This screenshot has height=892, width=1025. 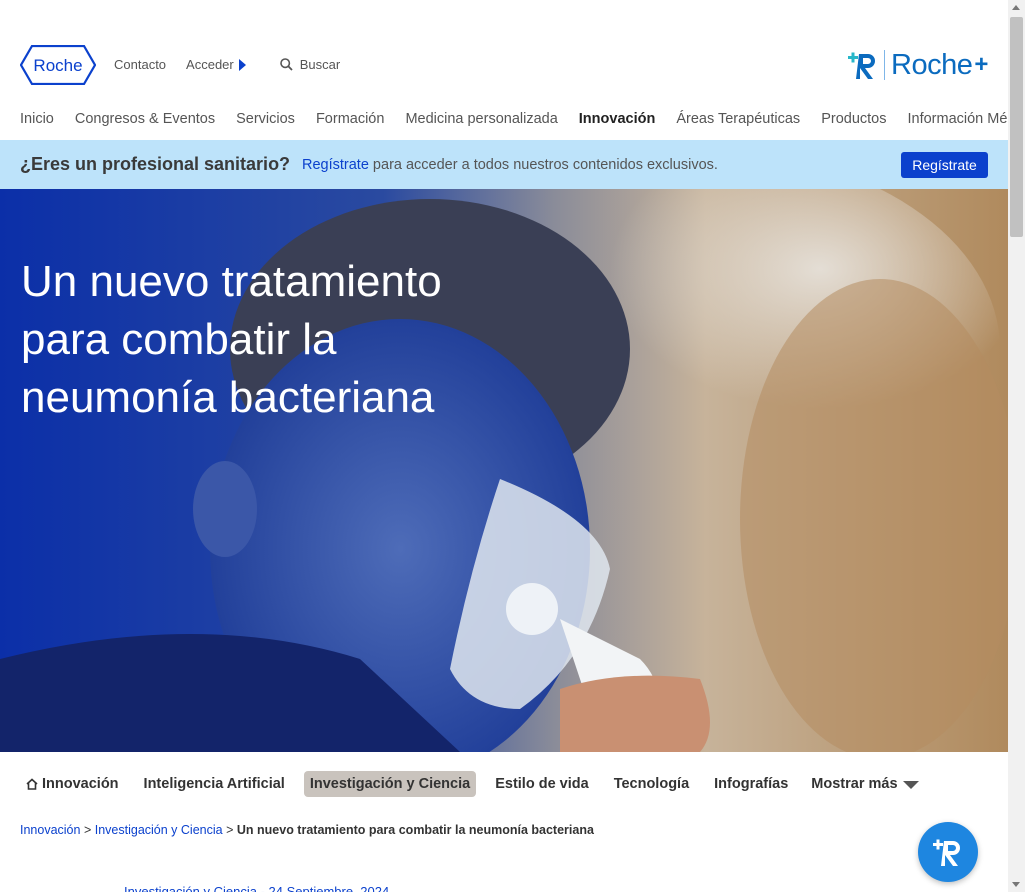 I want to click on search-button: Buscar, so click(x=310, y=64).